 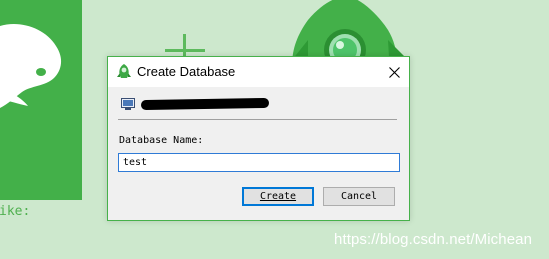 I want to click on database-icon, so click(x=128, y=104).